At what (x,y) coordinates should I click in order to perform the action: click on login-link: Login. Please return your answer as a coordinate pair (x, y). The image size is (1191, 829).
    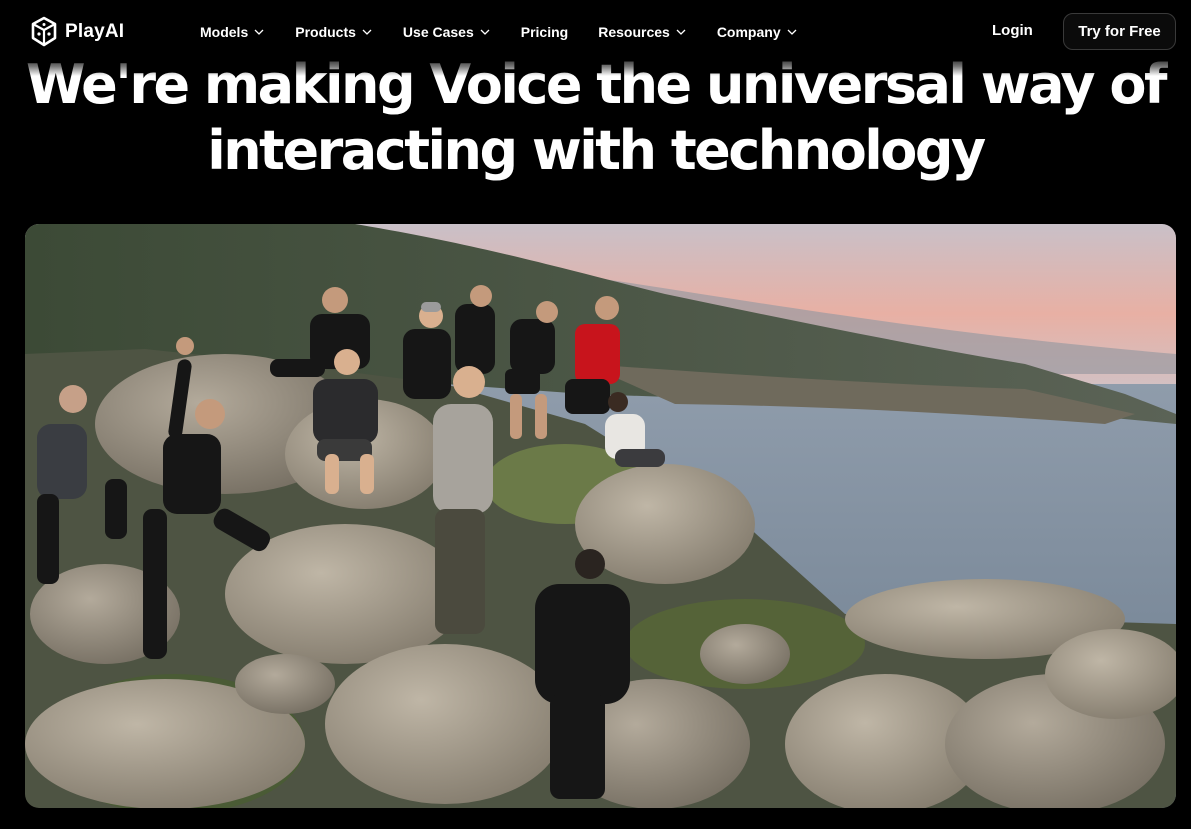
    Looking at the image, I should click on (1012, 30).